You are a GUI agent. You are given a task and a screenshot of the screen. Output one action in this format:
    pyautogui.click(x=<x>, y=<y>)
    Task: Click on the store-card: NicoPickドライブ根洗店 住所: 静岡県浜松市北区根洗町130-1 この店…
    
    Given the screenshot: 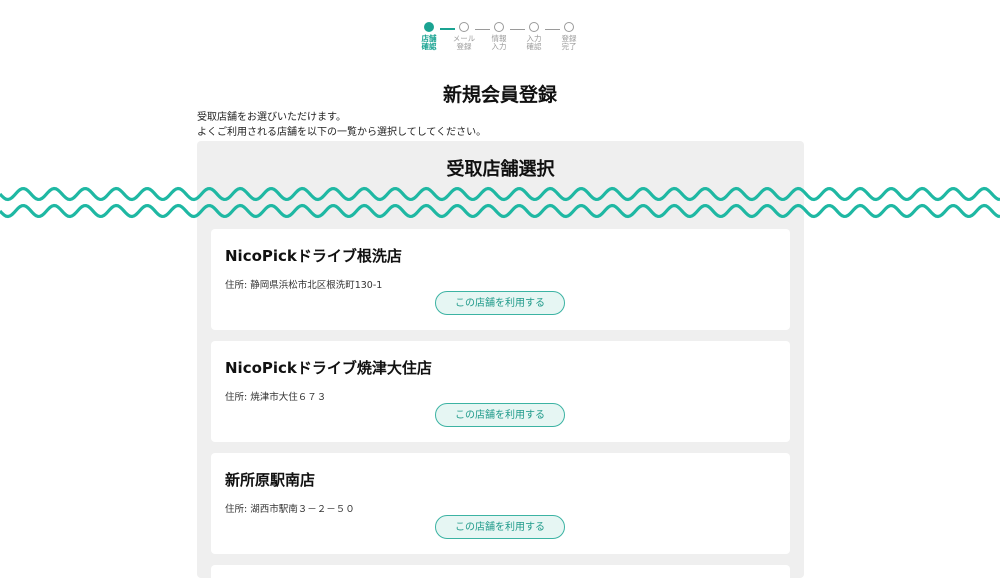 What is the action you would take?
    pyautogui.click(x=500, y=279)
    